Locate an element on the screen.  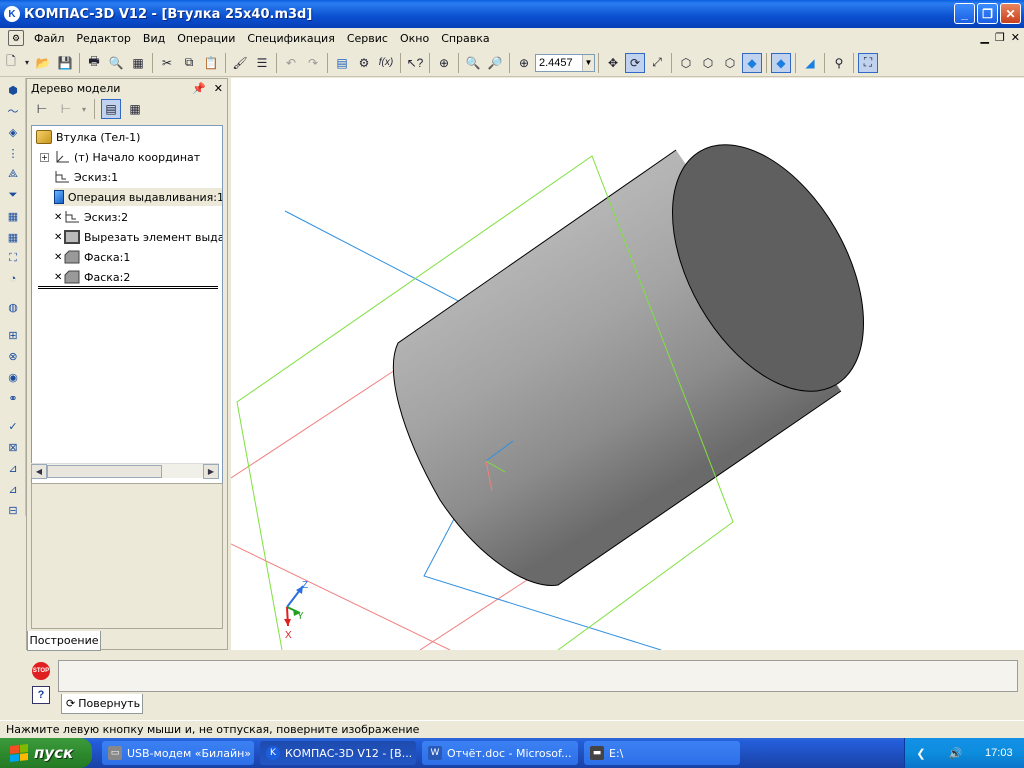
print-preview-icon: 🔍 is located at coordinates (116, 63).